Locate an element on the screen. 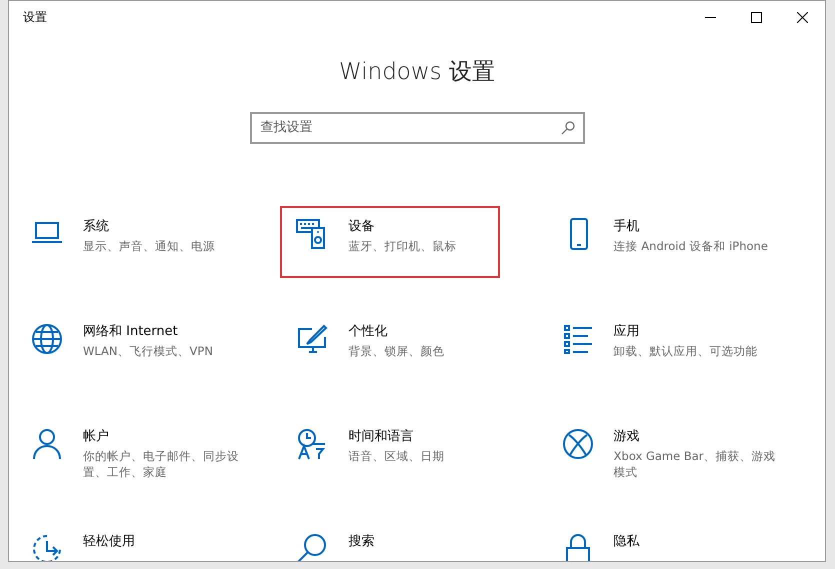 This screenshot has width=835, height=569. person-icon is located at coordinates (47, 444).